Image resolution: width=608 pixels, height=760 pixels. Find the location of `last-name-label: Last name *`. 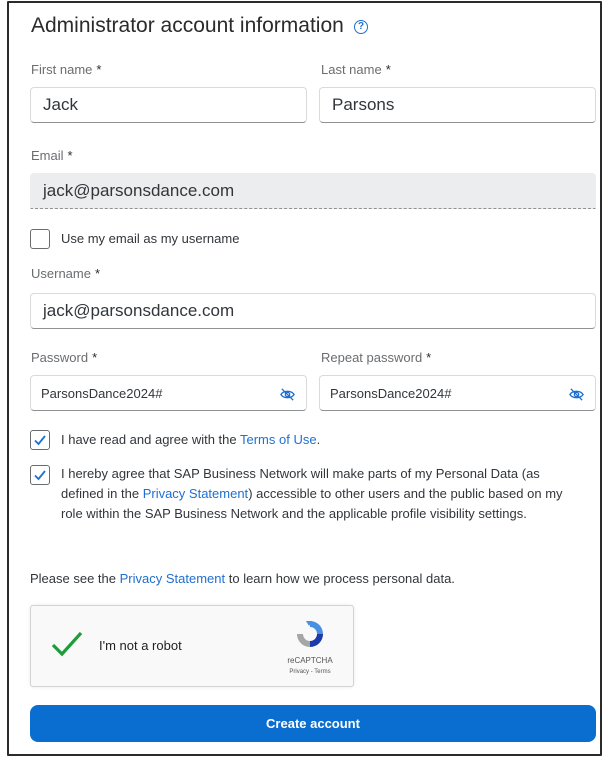

last-name-label: Last name * is located at coordinates (356, 69).